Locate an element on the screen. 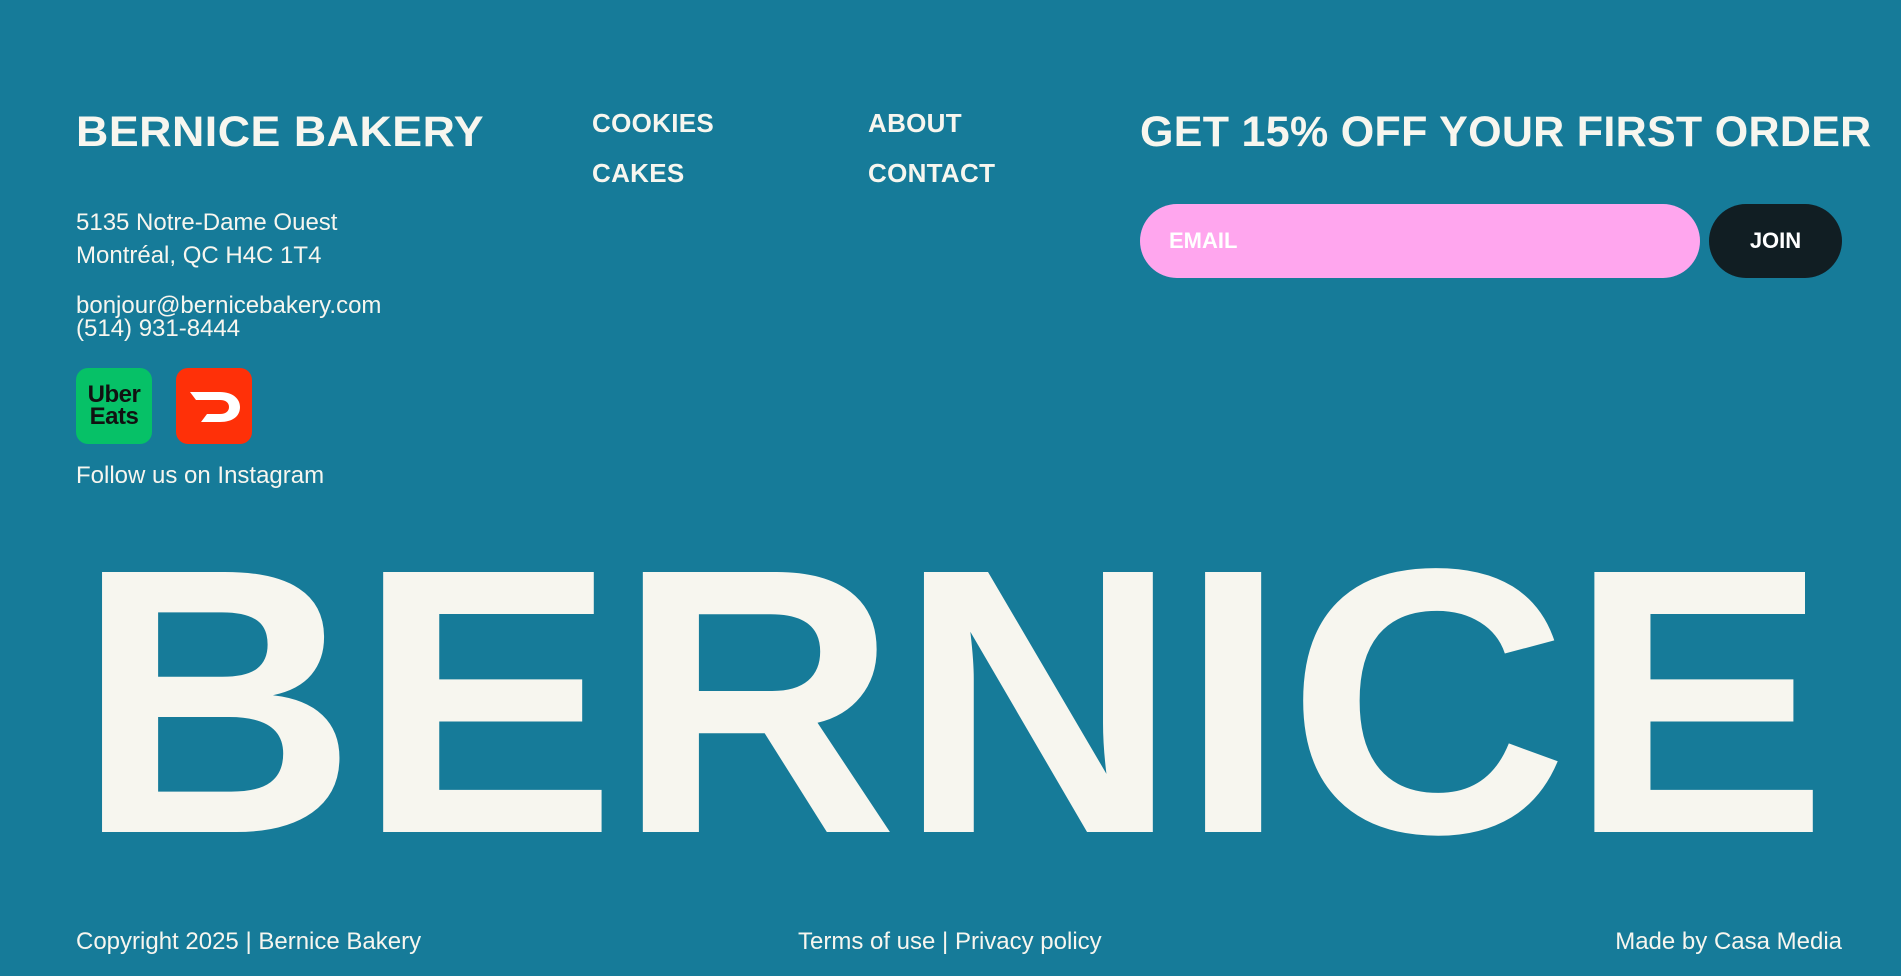  copyright: Copyright 2025 | Bernice Bakery is located at coordinates (249, 941).